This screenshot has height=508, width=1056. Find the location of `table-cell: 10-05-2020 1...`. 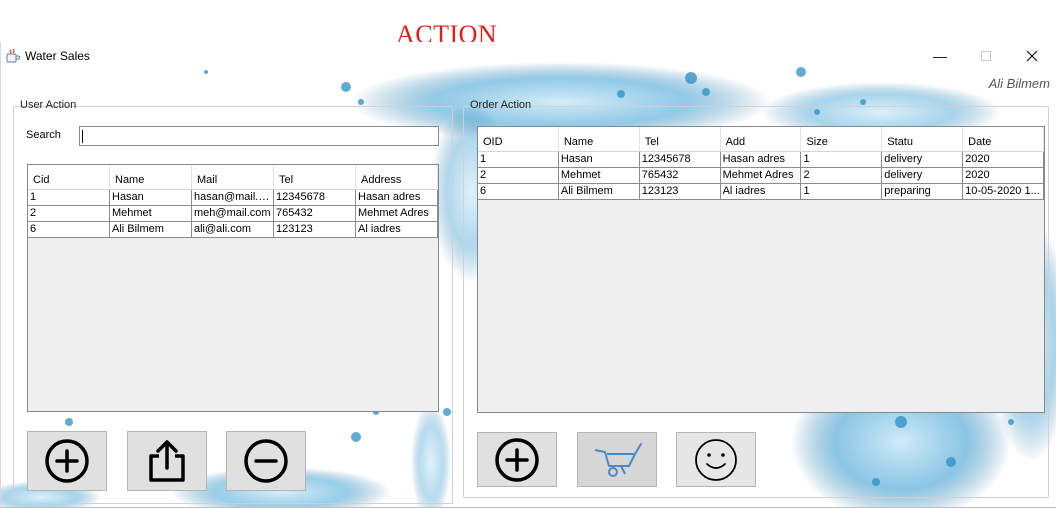

table-cell: 10-05-2020 1... is located at coordinates (1003, 191).